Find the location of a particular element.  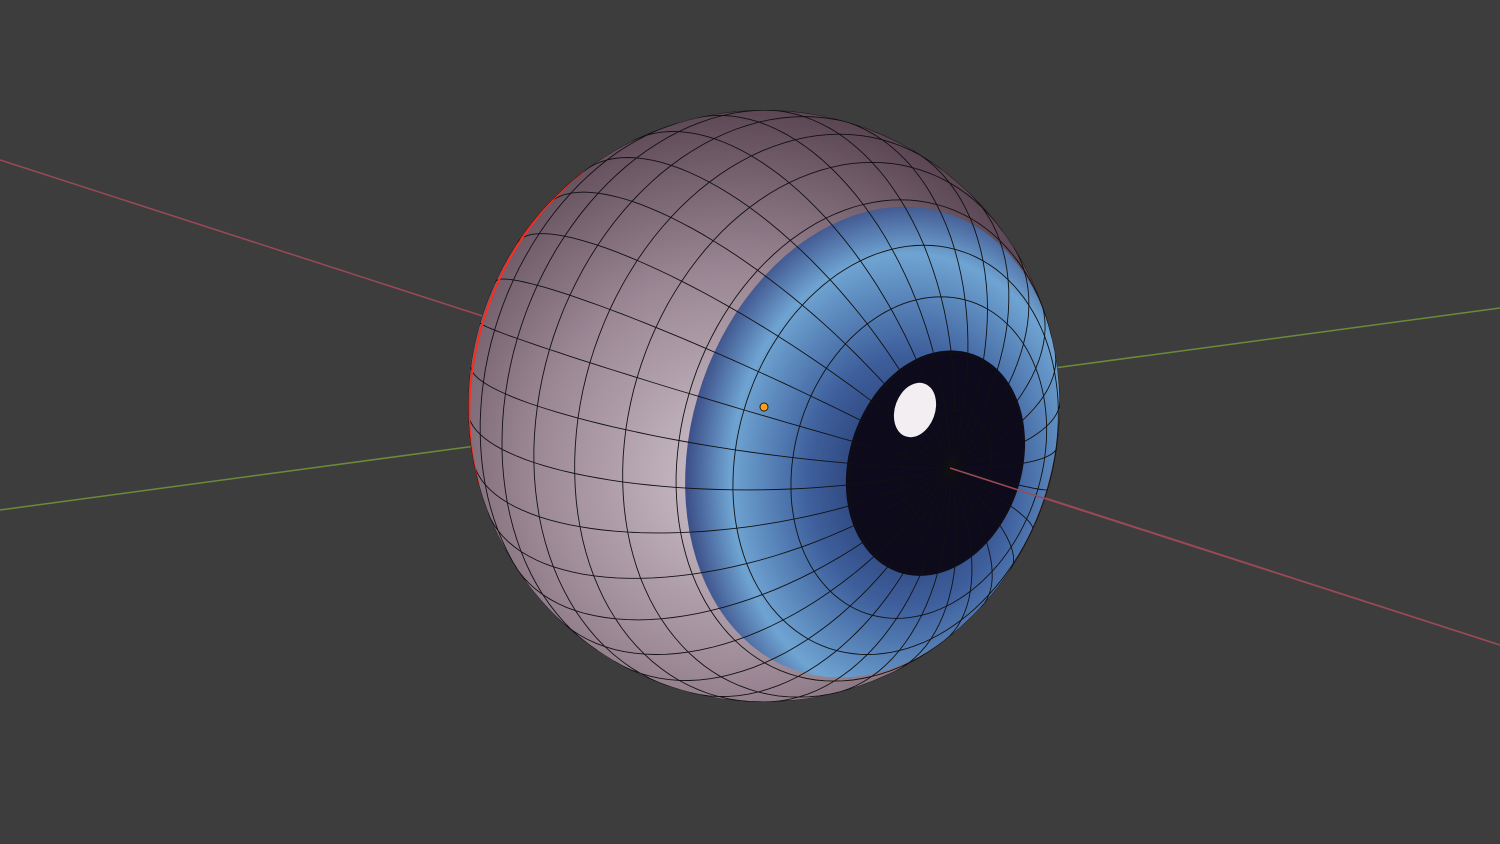

x-axis-front-line is located at coordinates (1224, 556).